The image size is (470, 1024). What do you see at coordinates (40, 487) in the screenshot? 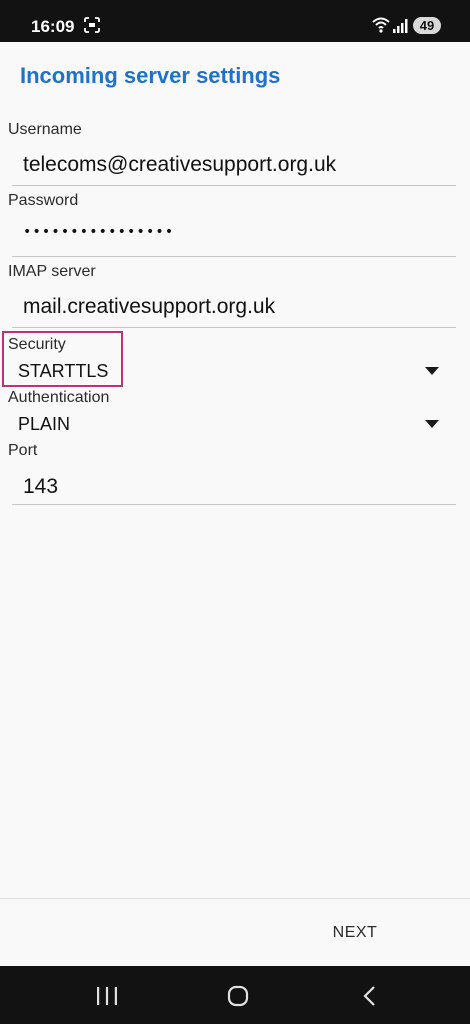
I see `port-field: 143` at bounding box center [40, 487].